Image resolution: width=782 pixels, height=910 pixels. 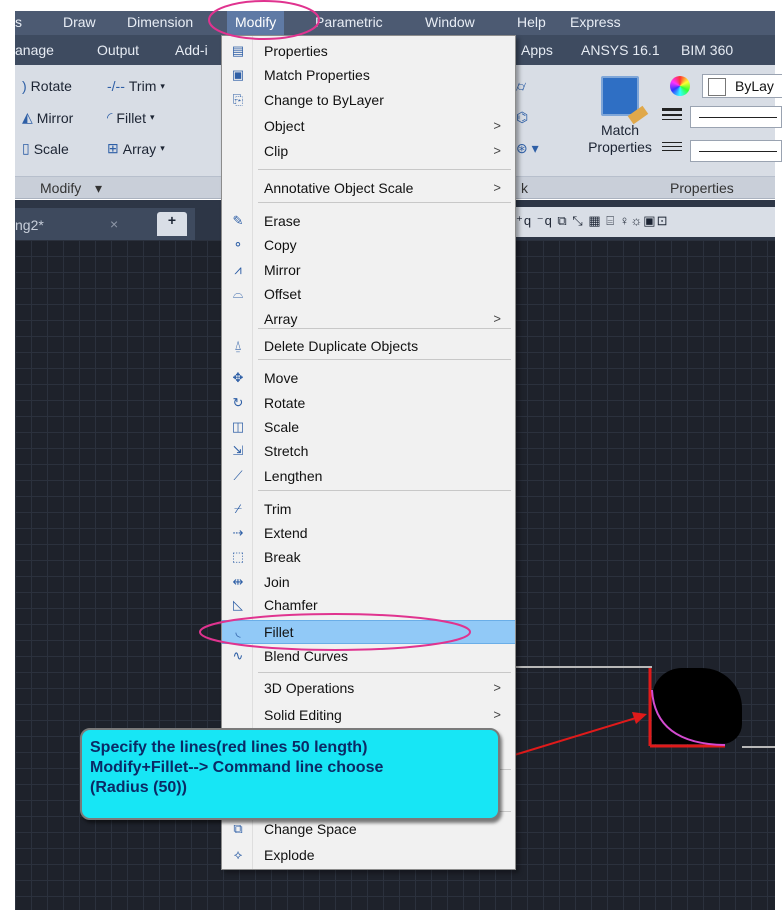 I want to click on fillet-highlight-ellipse, so click(x=335, y=632).